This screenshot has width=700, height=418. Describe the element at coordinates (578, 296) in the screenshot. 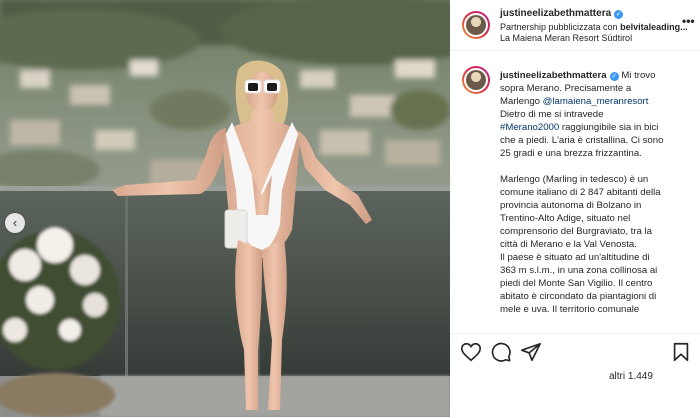

I see `caption-text: abitato è circondato da piantagioni di` at that location.